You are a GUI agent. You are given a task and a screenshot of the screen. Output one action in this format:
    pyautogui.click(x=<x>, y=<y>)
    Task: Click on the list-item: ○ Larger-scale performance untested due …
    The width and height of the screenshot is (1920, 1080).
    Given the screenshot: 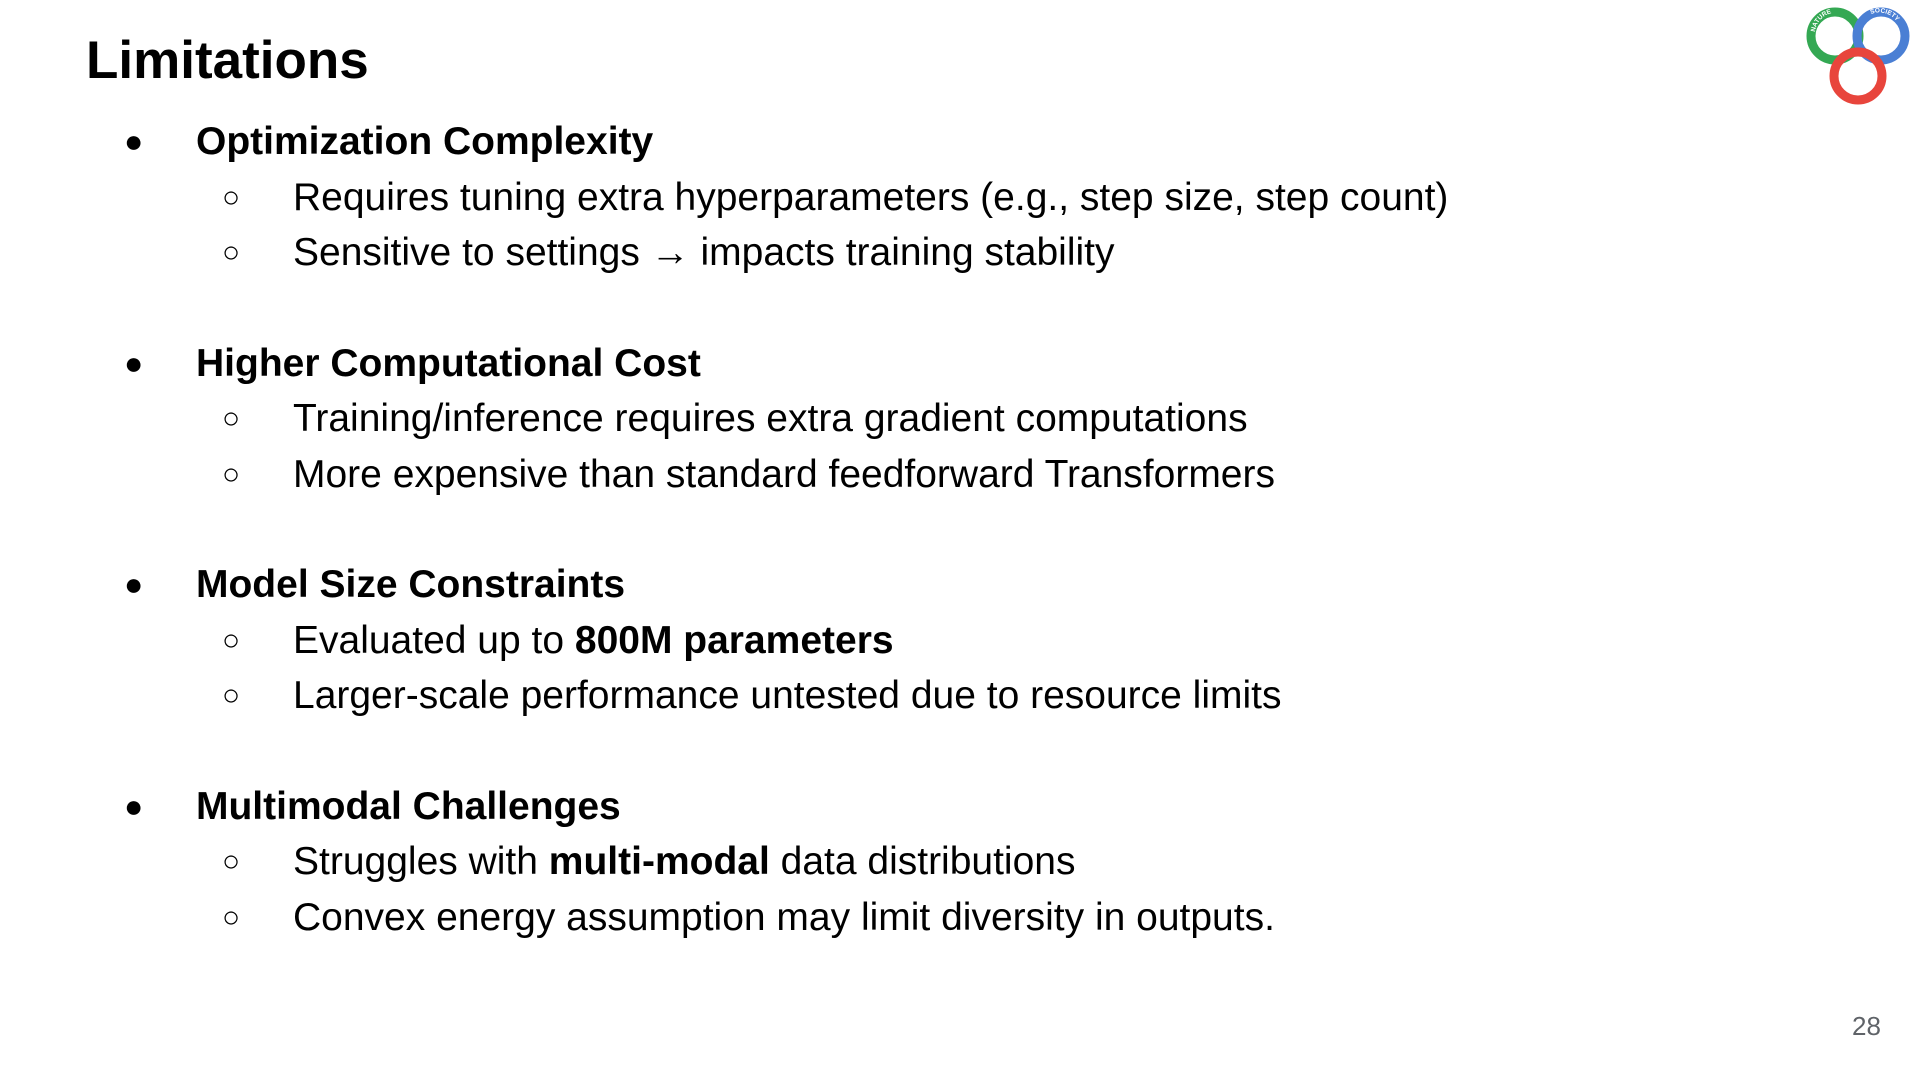 What is the action you would take?
    pyautogui.click(x=900, y=696)
    